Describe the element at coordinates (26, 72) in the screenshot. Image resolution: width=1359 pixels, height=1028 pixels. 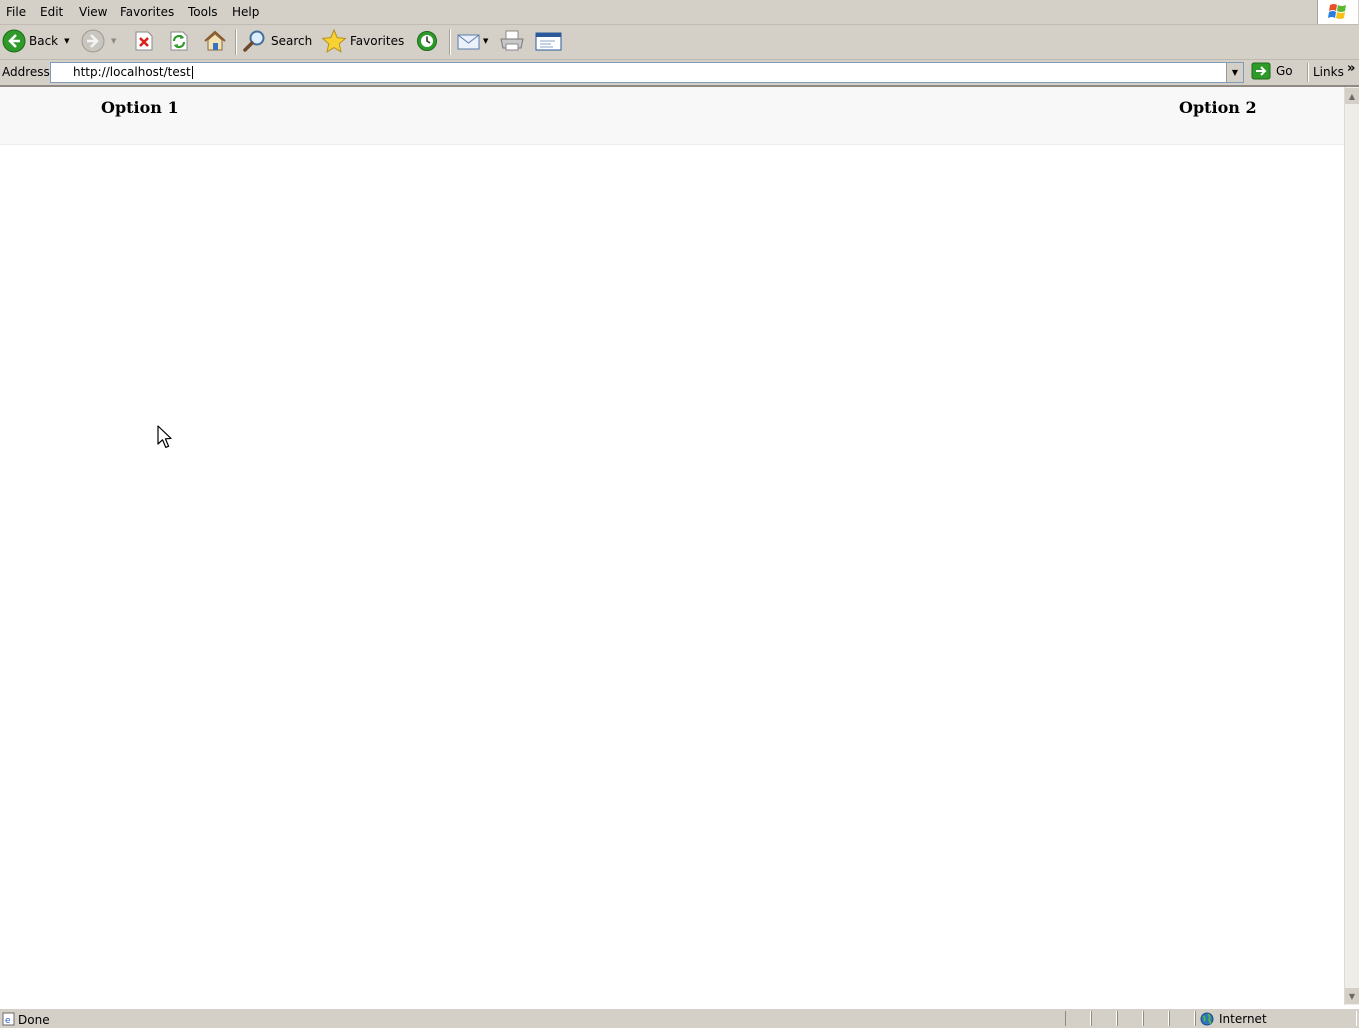
I see `address-label: Address` at that location.